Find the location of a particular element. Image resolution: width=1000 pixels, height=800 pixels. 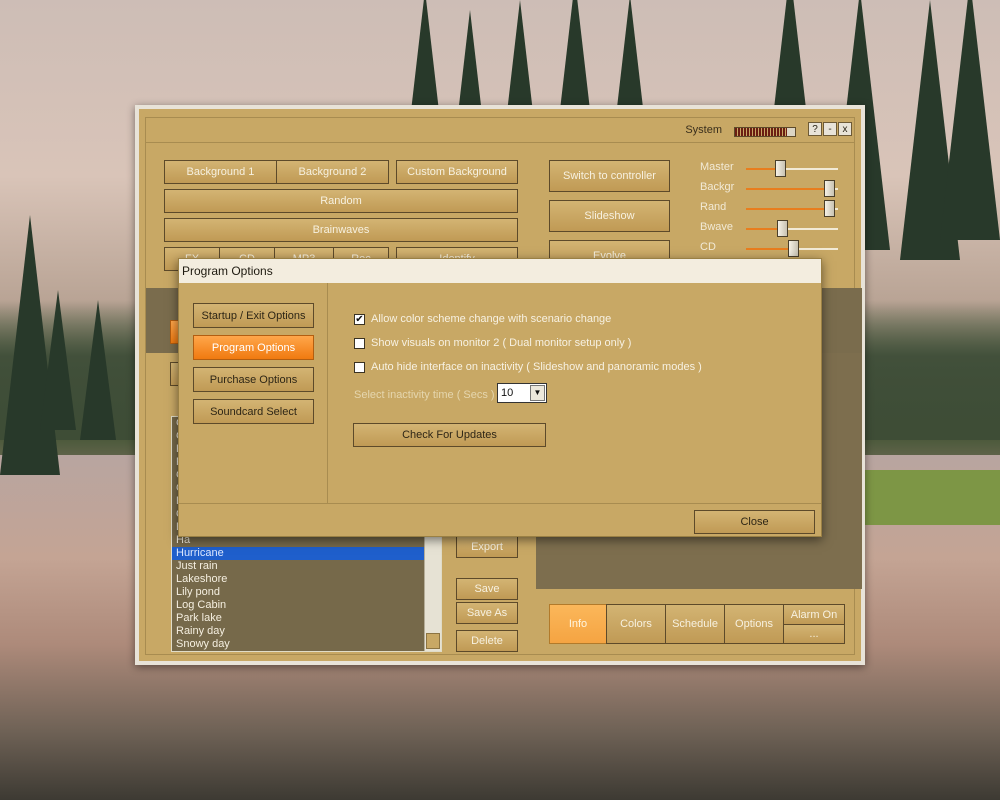

system-label: System is located at coordinates (703, 130).